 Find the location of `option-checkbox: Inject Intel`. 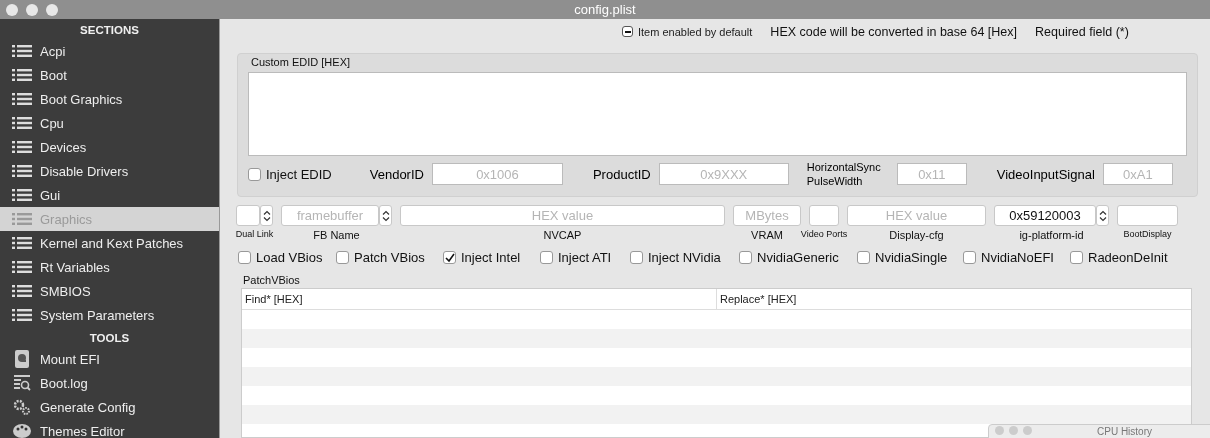

option-checkbox: Inject Intel is located at coordinates (491, 257).